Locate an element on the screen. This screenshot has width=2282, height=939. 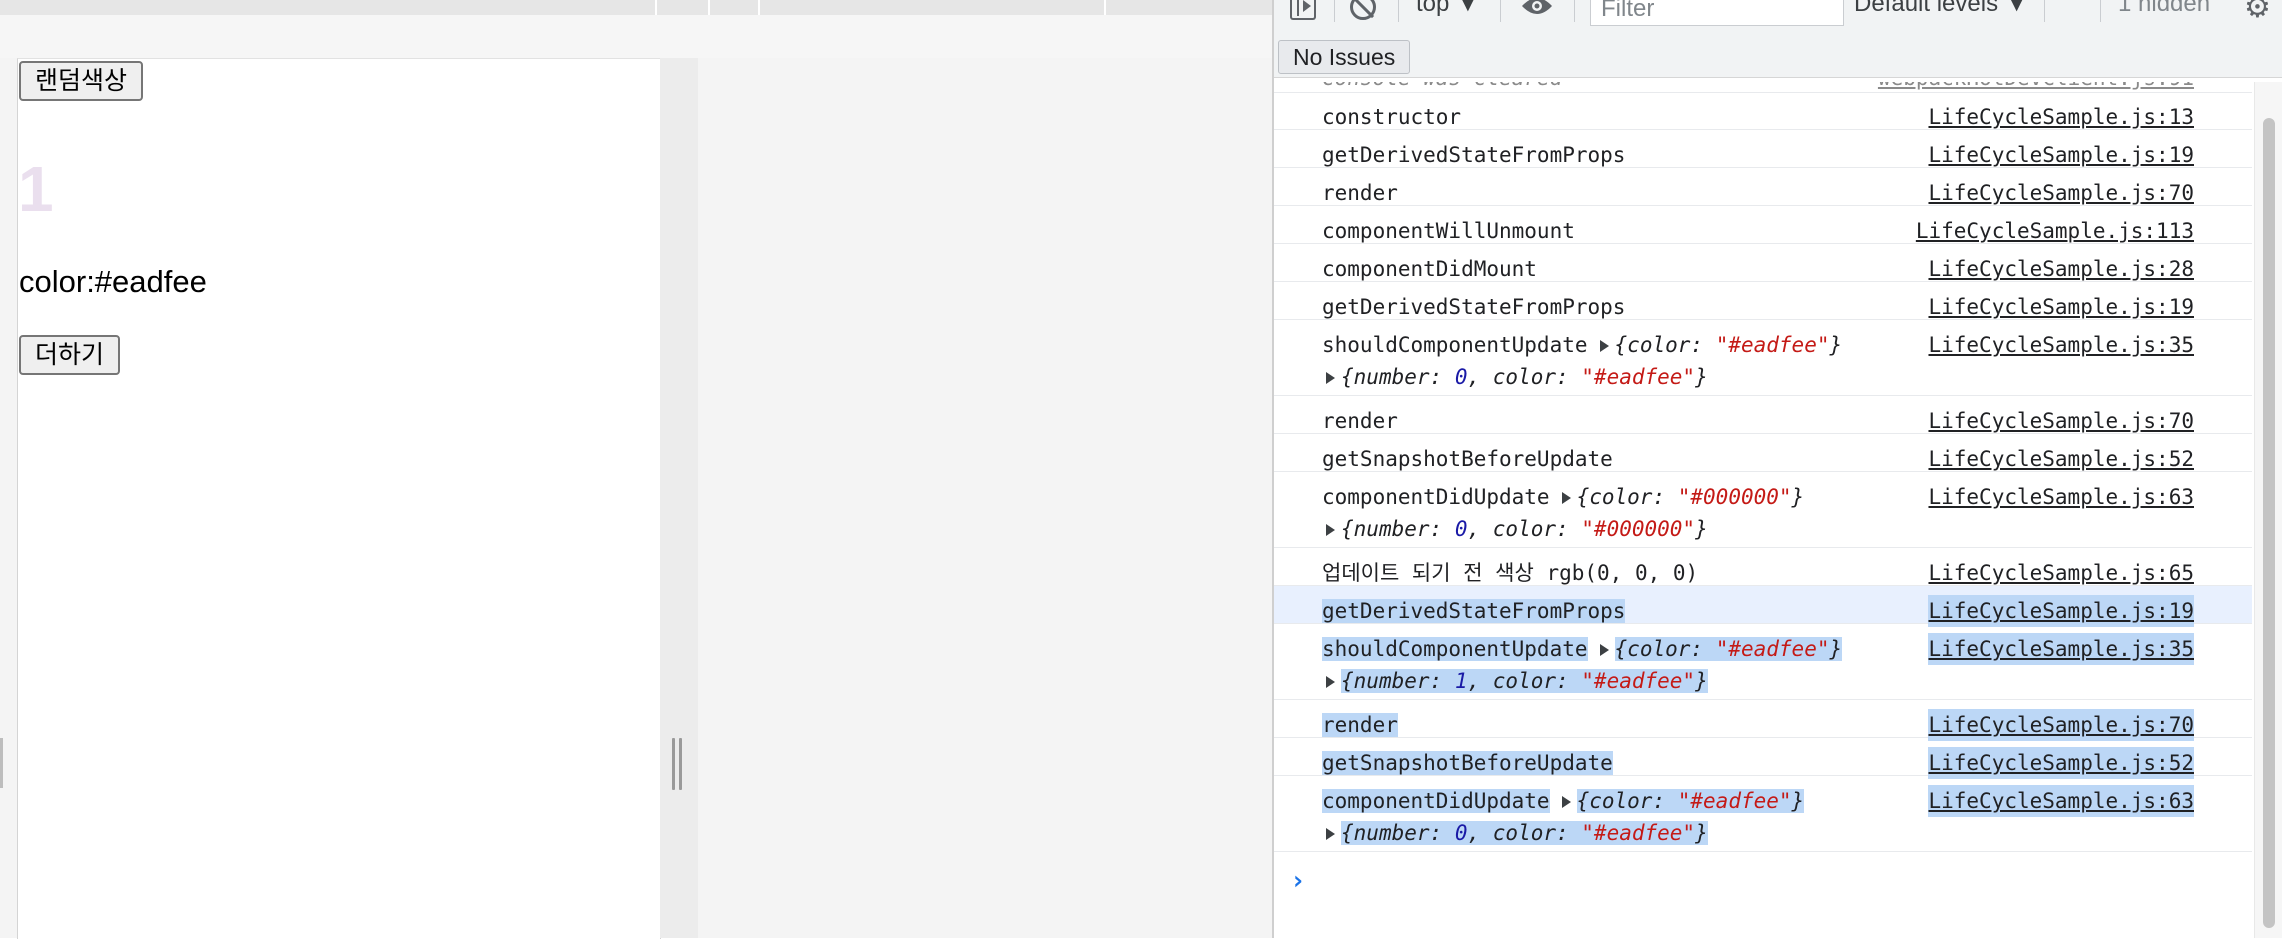
sidebar-toggle-icon is located at coordinates (1303, 10).